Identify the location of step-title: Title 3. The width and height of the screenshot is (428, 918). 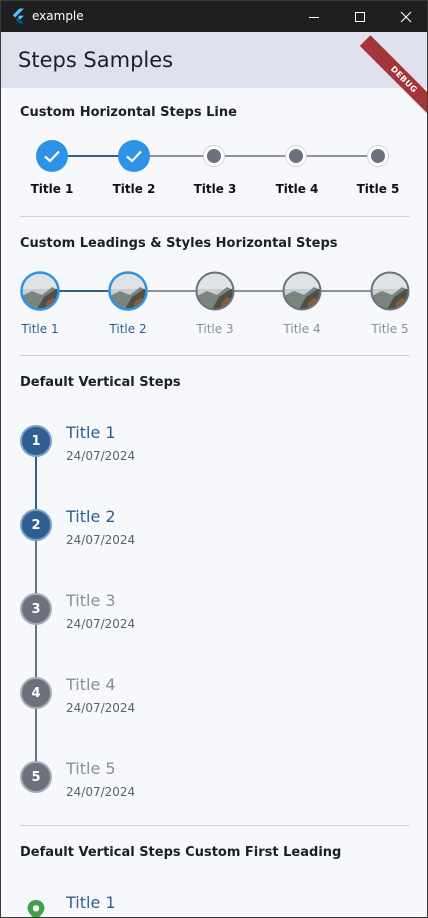
(91, 600).